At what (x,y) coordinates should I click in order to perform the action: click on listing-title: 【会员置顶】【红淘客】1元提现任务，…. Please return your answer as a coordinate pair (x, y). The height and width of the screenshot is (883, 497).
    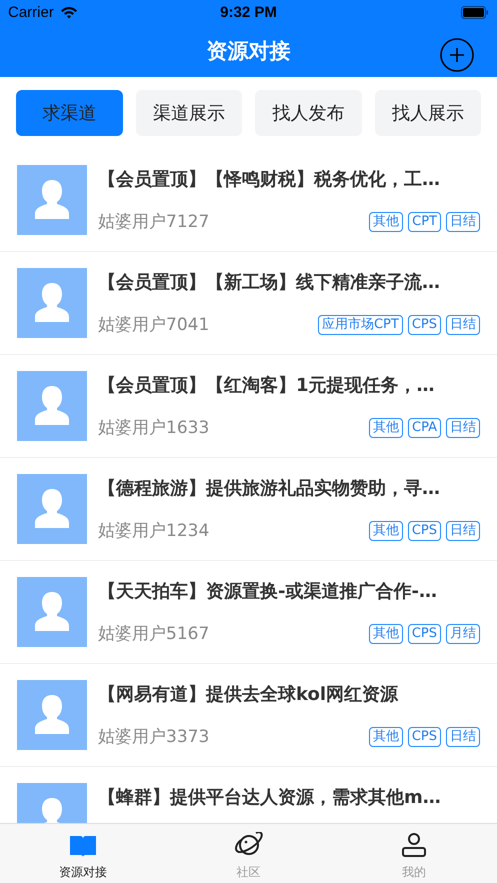
    Looking at the image, I should click on (289, 385).